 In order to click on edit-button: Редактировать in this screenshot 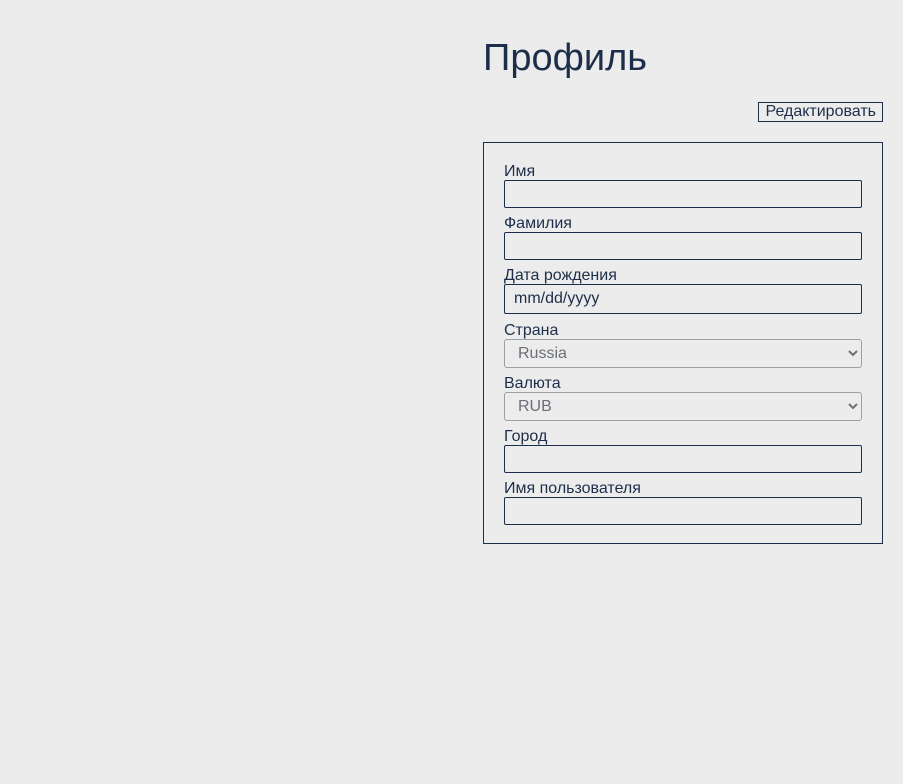, I will do `click(820, 112)`.